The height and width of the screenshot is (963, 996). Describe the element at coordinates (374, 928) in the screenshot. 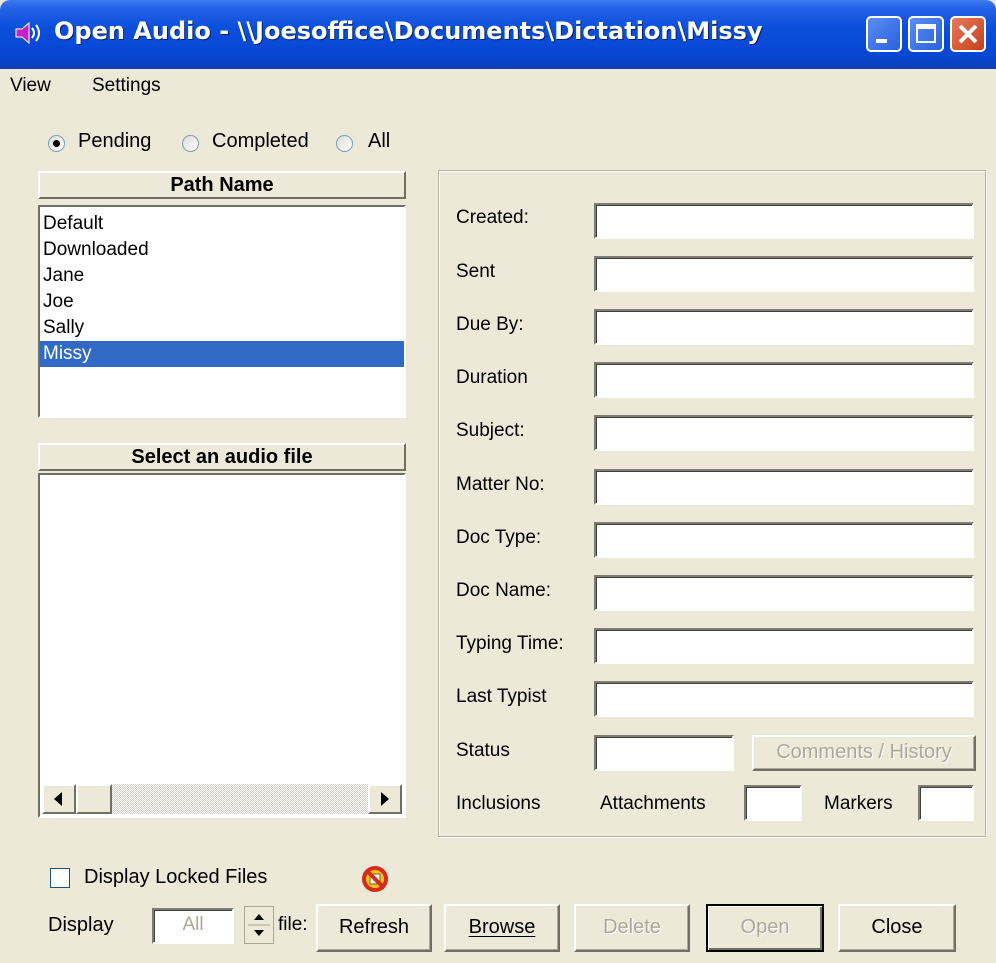

I see `refresh-button: Refresh` at that location.